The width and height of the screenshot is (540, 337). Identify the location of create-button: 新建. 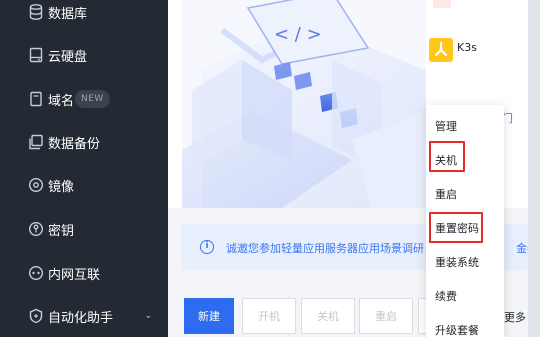
(209, 316).